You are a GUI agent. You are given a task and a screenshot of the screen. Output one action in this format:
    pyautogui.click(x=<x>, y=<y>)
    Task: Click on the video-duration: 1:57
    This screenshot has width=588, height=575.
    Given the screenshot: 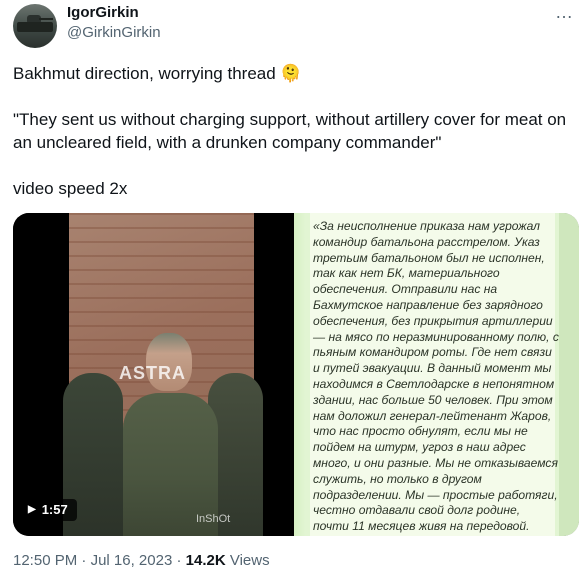 What is the action you would take?
    pyautogui.click(x=54, y=509)
    